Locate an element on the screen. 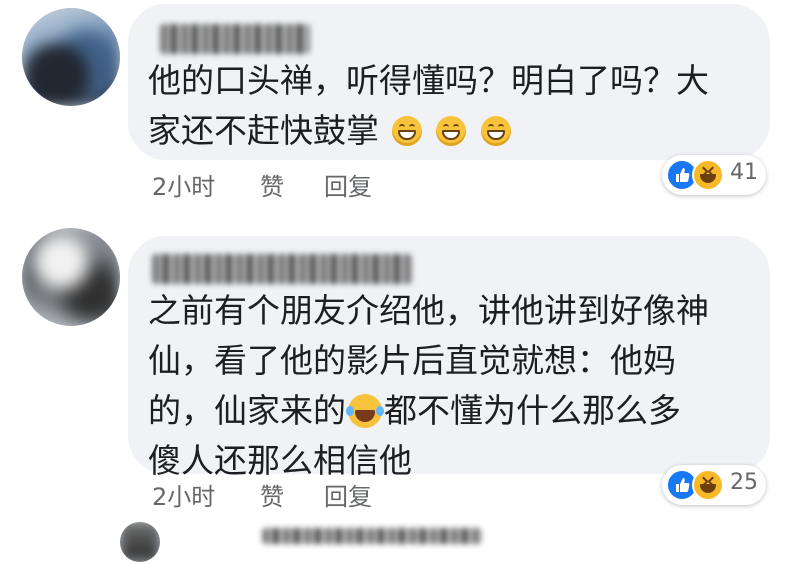 This screenshot has width=800, height=562. reaction-count: 25 is located at coordinates (744, 482).